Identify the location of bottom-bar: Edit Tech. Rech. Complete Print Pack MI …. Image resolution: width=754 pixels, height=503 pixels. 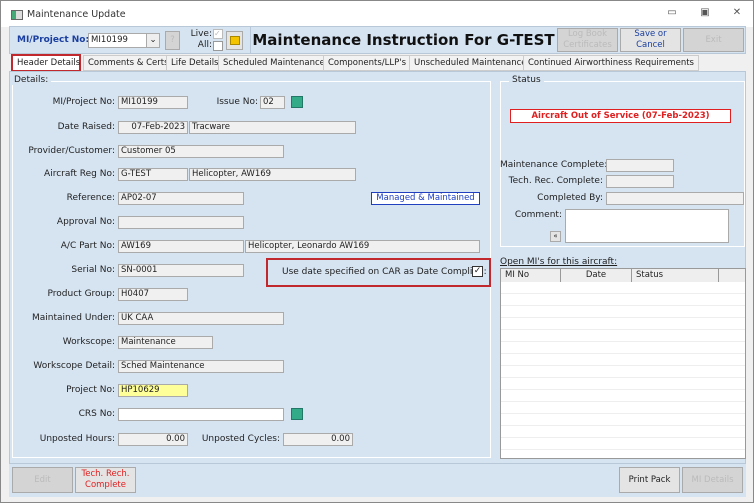
(377, 480).